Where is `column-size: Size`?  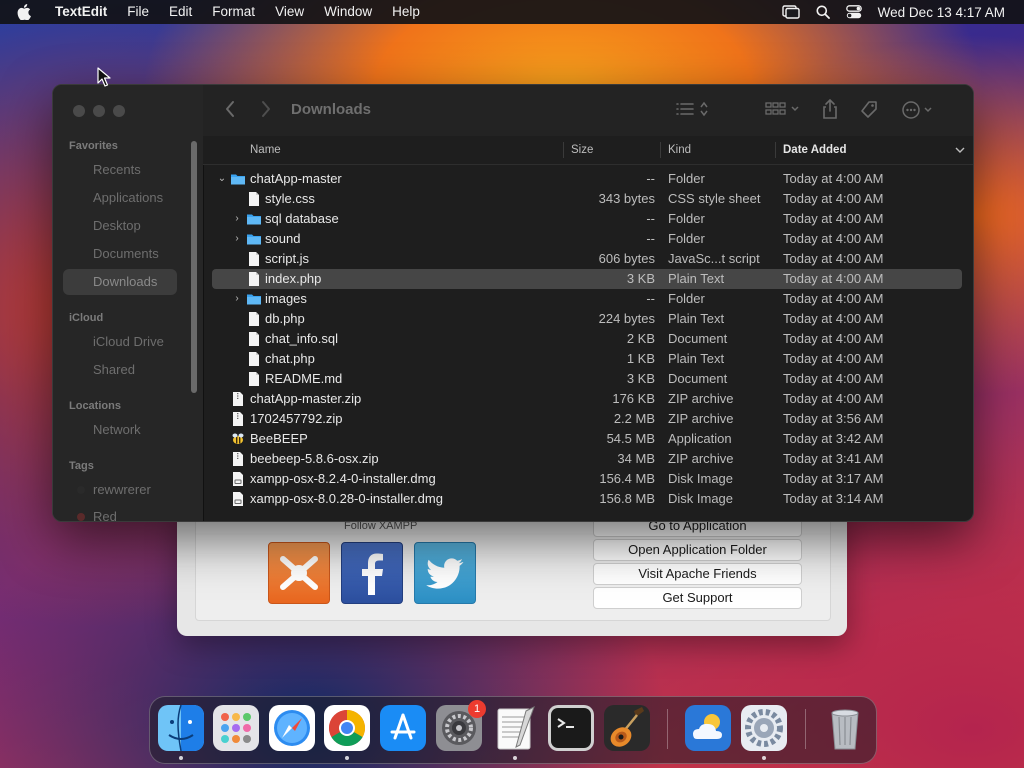 column-size: Size is located at coordinates (582, 150).